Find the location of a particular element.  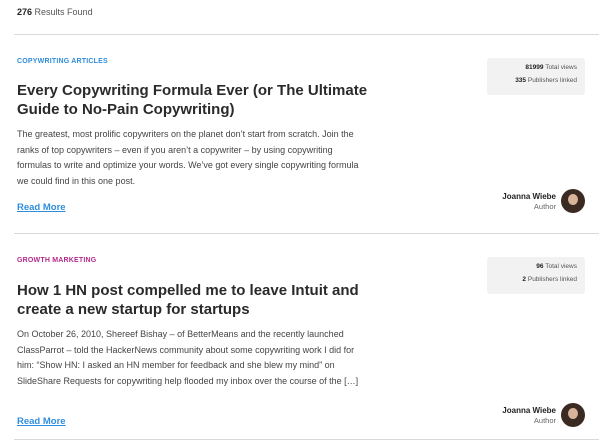

total-views-count: 81999 is located at coordinates (534, 67).